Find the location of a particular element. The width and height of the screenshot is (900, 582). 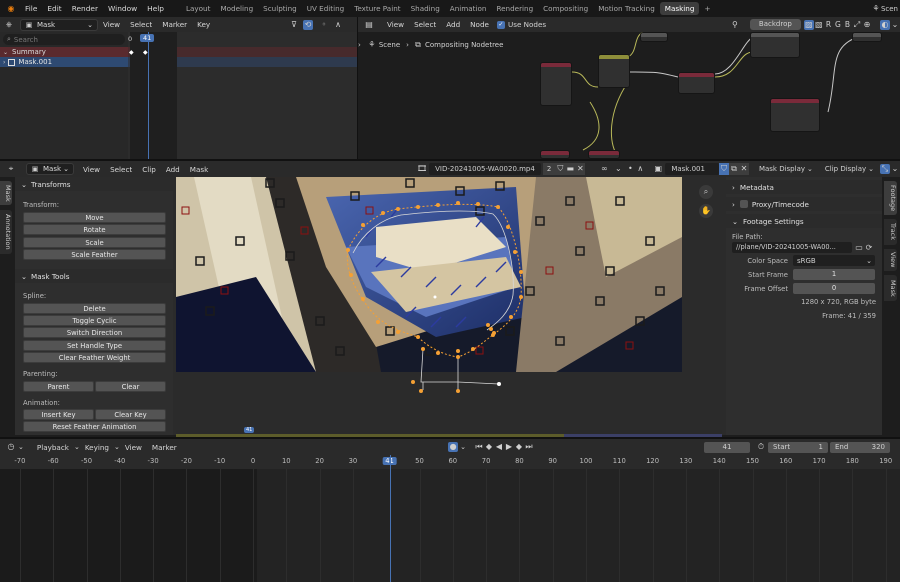

tab-texture-paint: Texture Paint is located at coordinates (377, 8).